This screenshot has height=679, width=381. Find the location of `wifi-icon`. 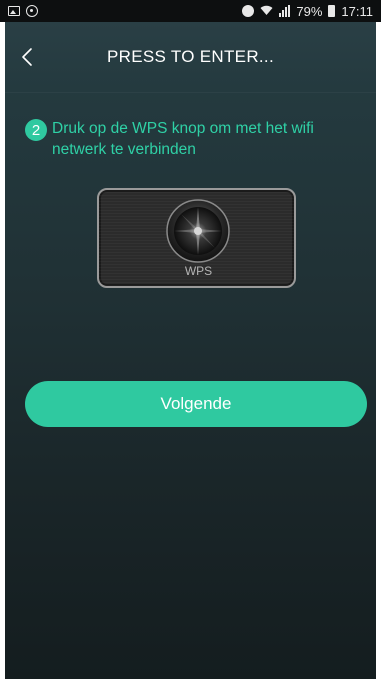

wifi-icon is located at coordinates (266, 11).